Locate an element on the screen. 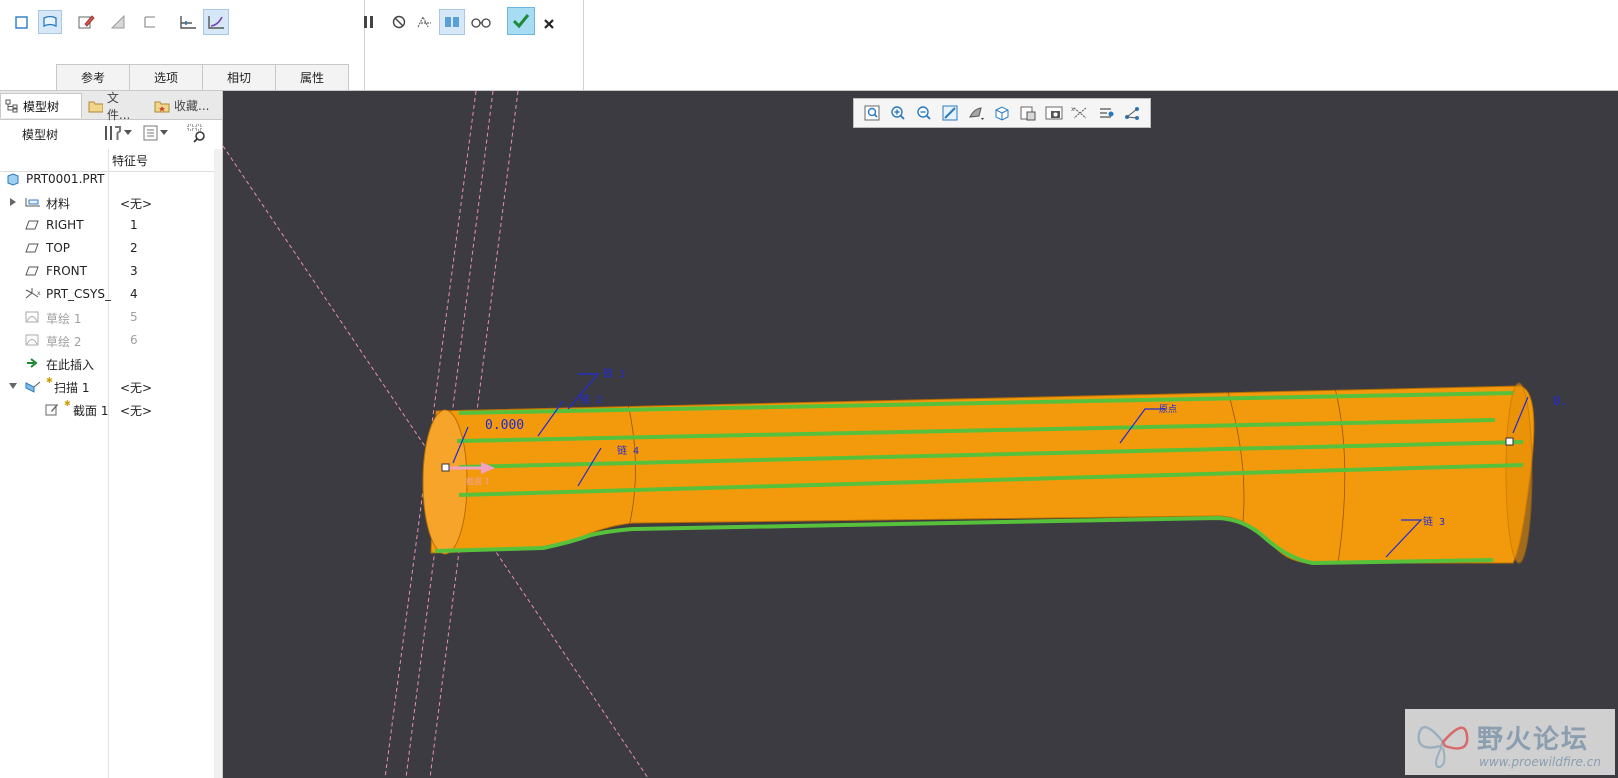 The image size is (1618, 778). saved-orientations-icon is located at coordinates (1001, 113).